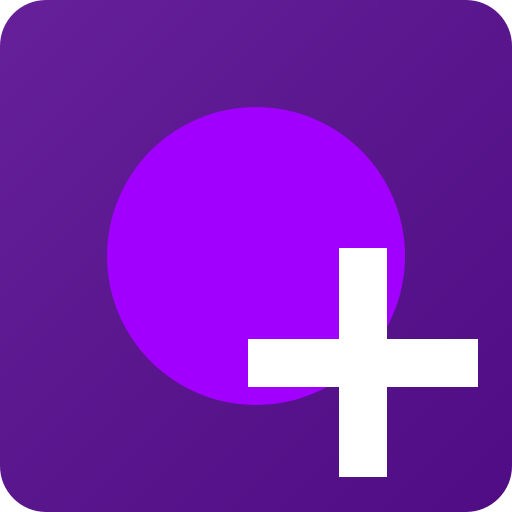 The image size is (512, 512). I want to click on plus-horizontal-bar, so click(363, 363).